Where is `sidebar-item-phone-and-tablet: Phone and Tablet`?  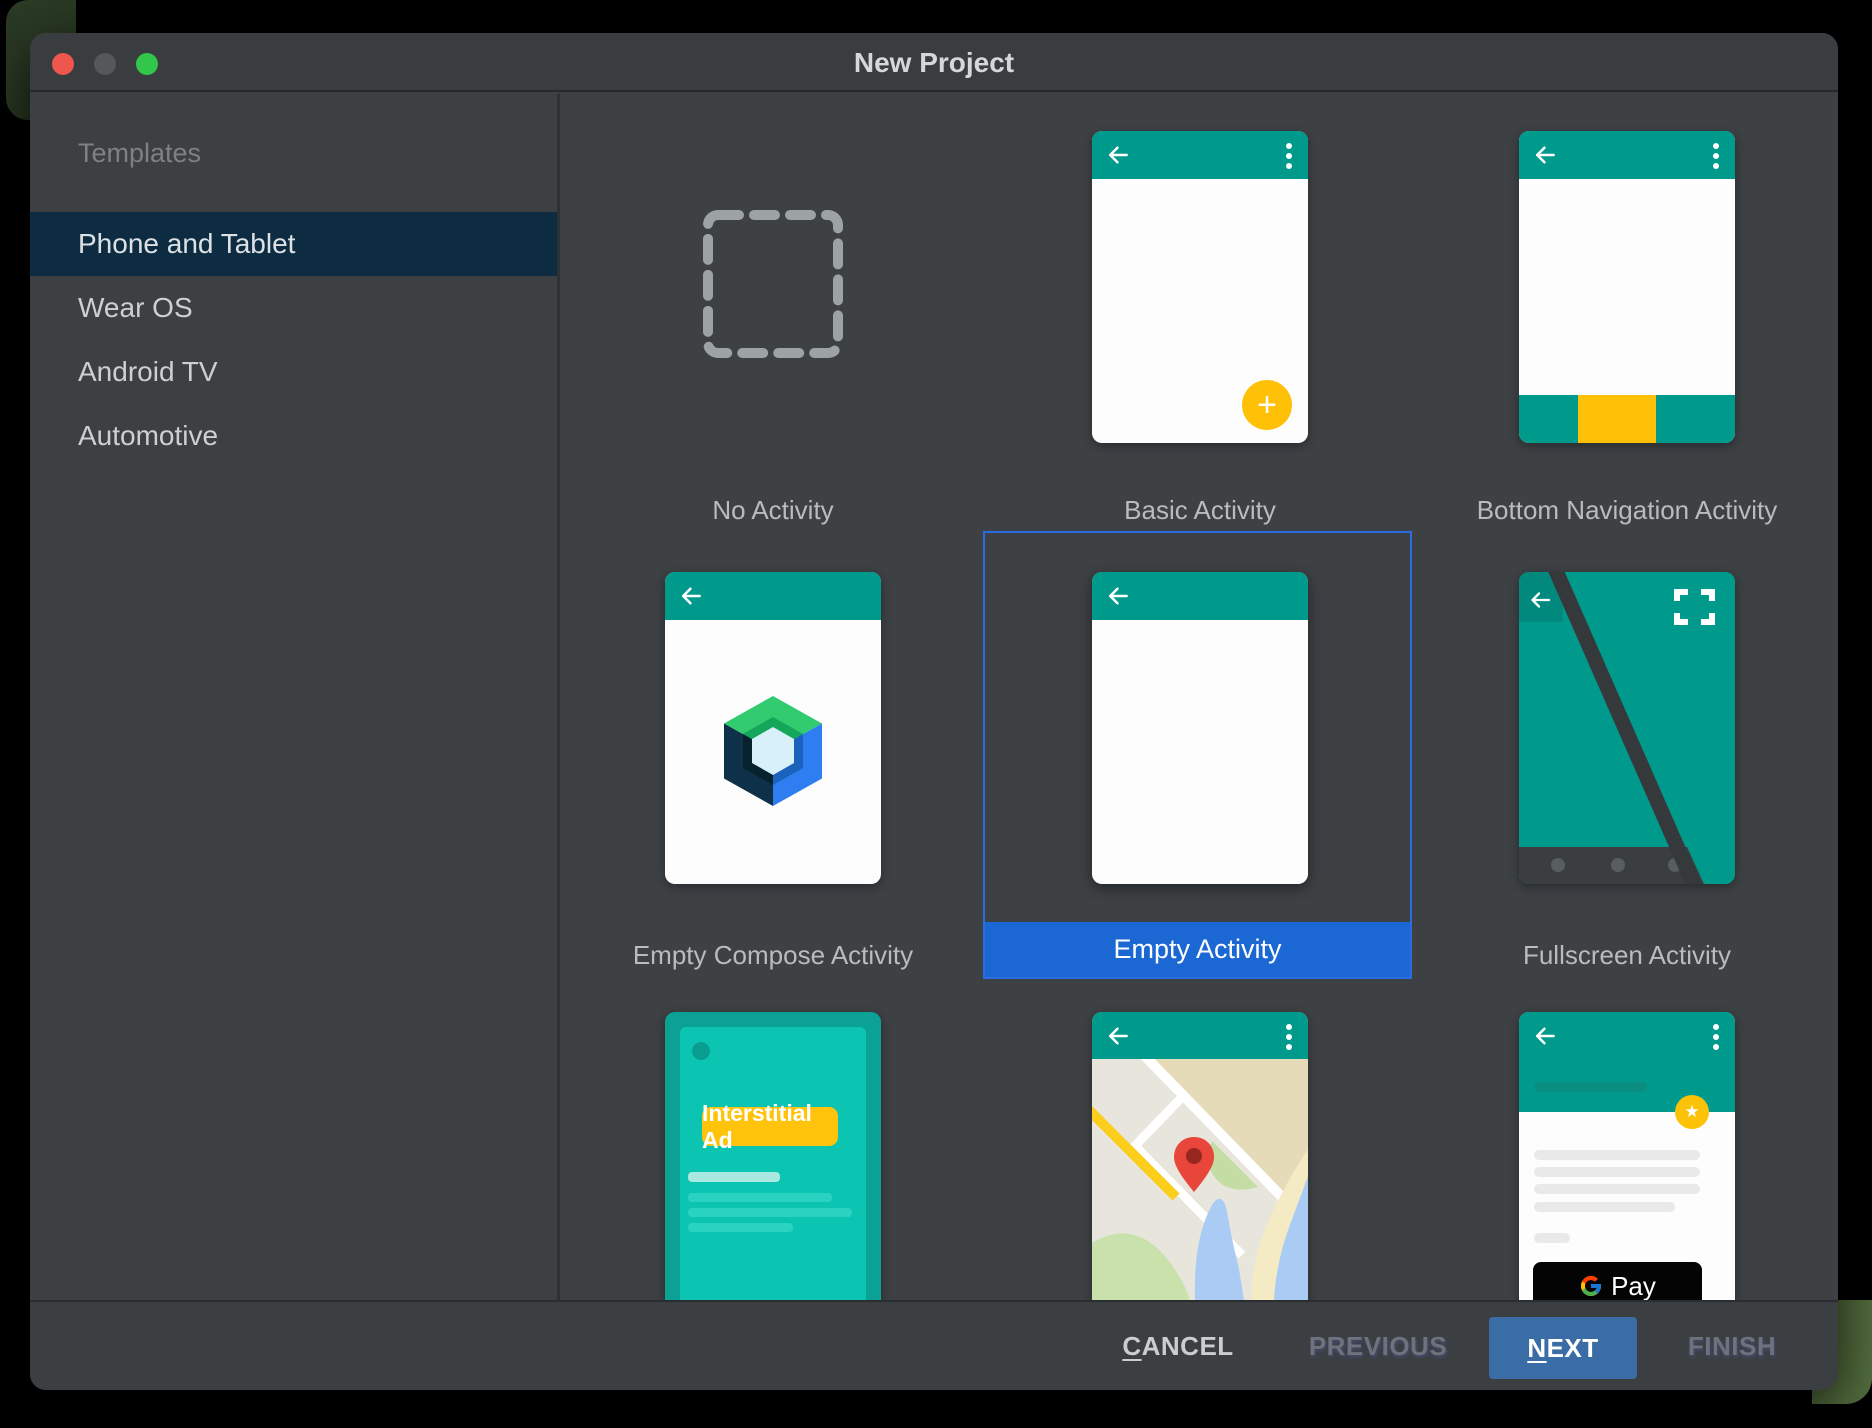
sidebar-item-phone-and-tablet: Phone and Tablet is located at coordinates (293, 244).